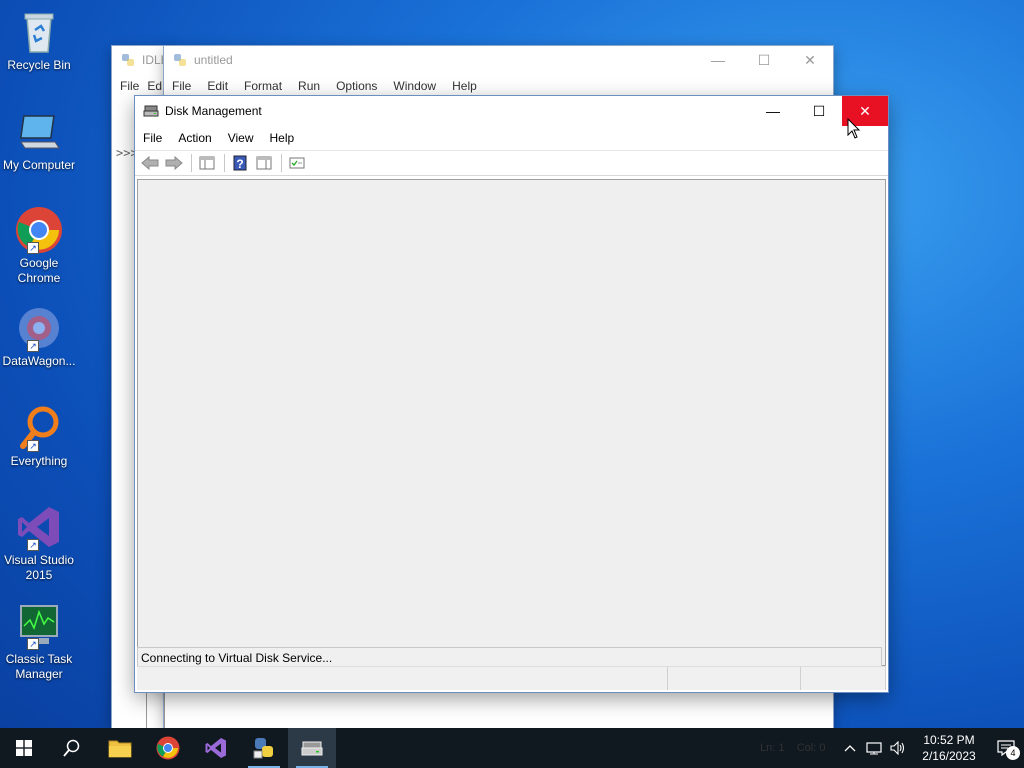  I want to click on start-button, so click(24, 748).